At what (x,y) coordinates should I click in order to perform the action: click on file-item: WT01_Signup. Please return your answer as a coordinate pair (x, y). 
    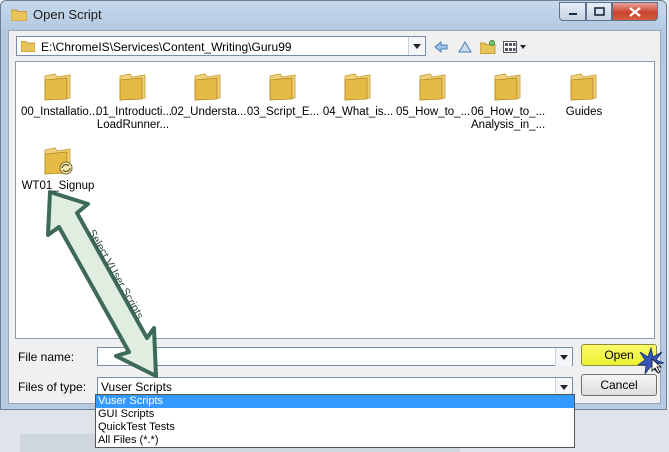
    Looking at the image, I should click on (58, 173).